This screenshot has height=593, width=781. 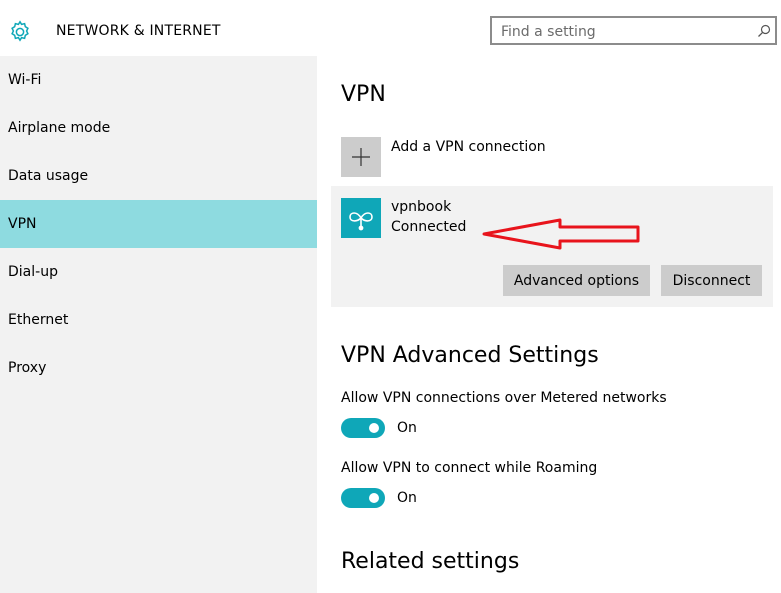 What do you see at coordinates (561, 234) in the screenshot?
I see `annotation-arrow-icon` at bounding box center [561, 234].